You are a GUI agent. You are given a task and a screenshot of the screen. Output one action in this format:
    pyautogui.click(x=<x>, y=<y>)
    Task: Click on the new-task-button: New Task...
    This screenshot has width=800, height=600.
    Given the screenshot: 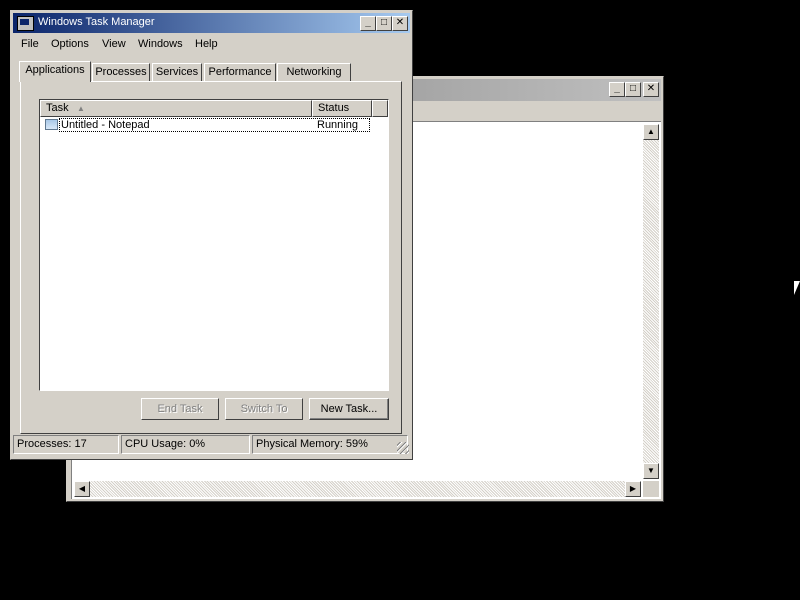 What is the action you would take?
    pyautogui.click(x=349, y=409)
    